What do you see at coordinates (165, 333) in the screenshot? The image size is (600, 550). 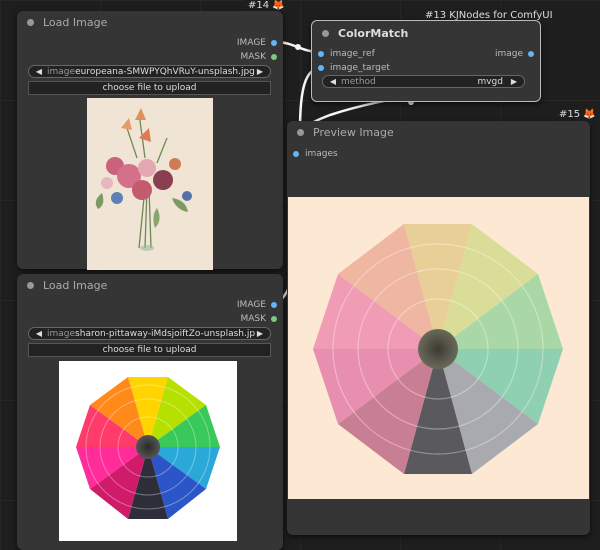 I see `combo-value: sharon-pittaway-iMdsjoiftZo-unsplash.jpg` at bounding box center [165, 333].